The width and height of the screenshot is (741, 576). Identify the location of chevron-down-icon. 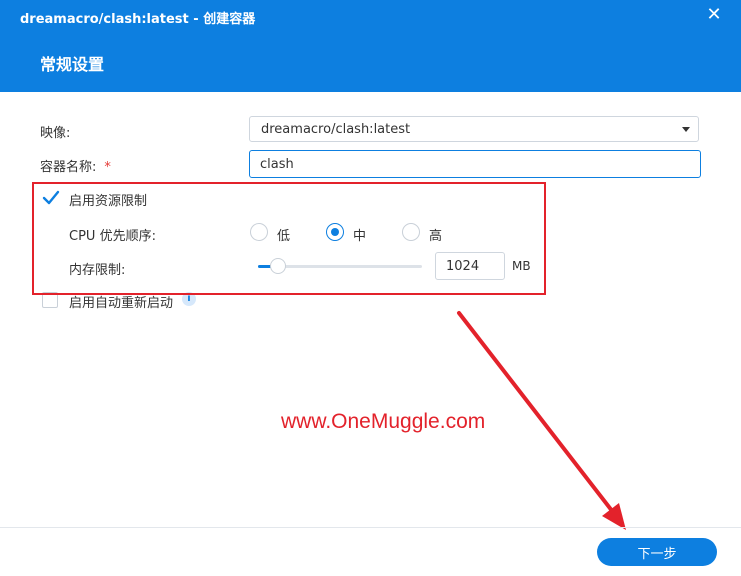
(686, 129).